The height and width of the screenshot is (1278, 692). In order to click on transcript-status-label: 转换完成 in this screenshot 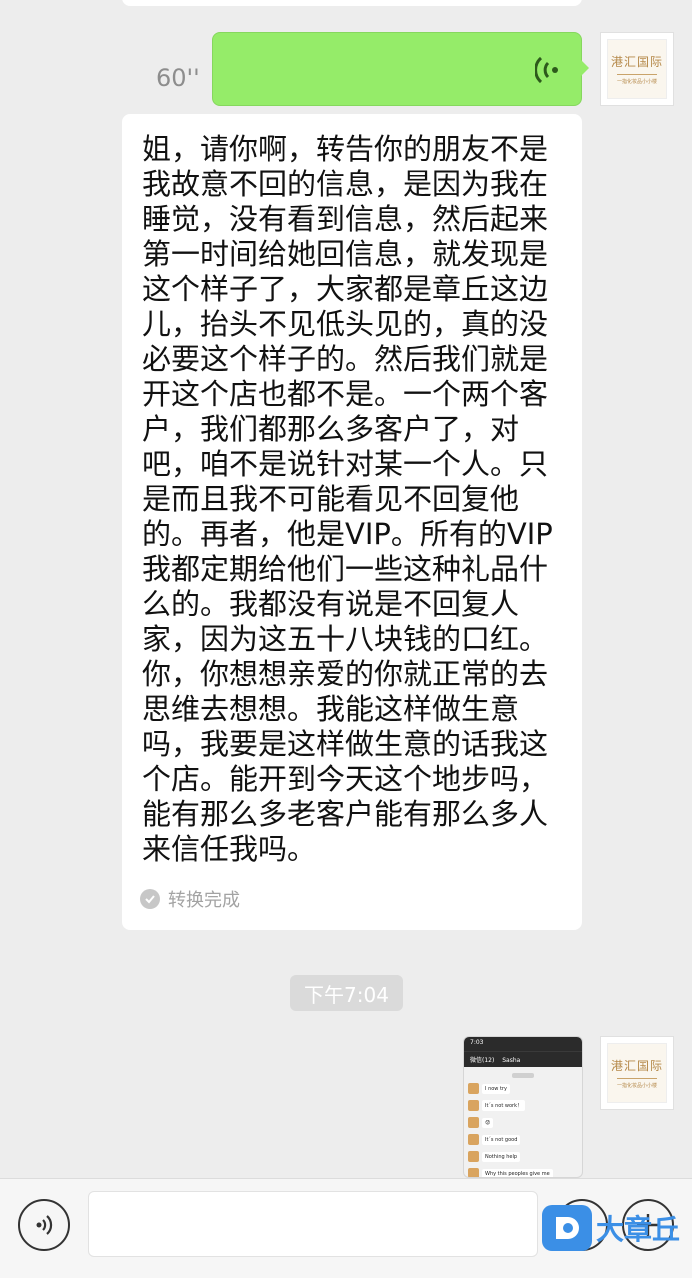, I will do `click(204, 900)`.